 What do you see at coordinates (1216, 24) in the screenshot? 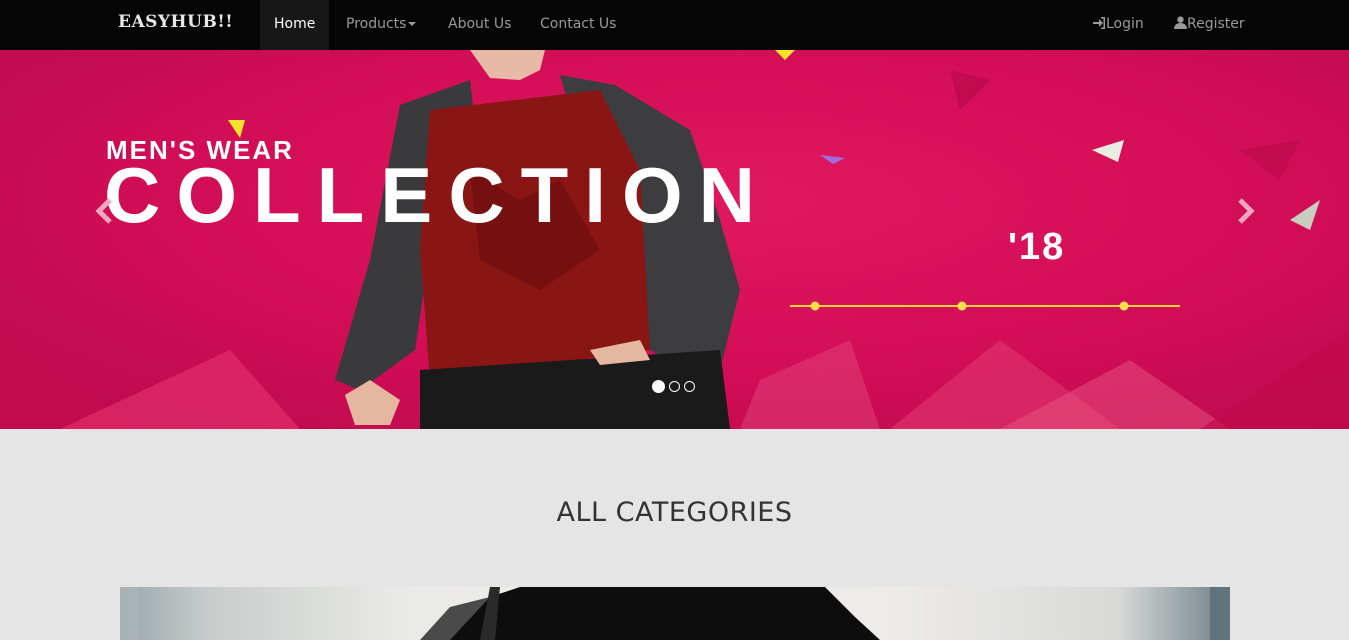
I see `register-label: Register` at bounding box center [1216, 24].